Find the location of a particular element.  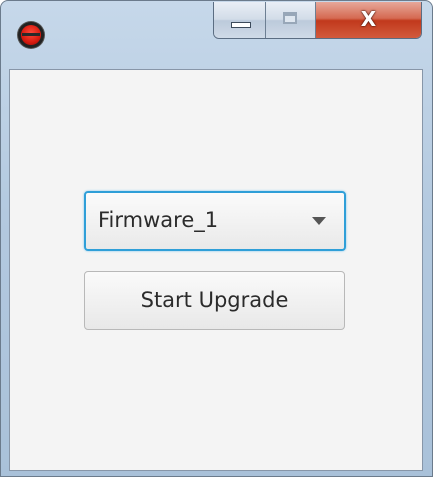

close-icon: X is located at coordinates (368, 19).